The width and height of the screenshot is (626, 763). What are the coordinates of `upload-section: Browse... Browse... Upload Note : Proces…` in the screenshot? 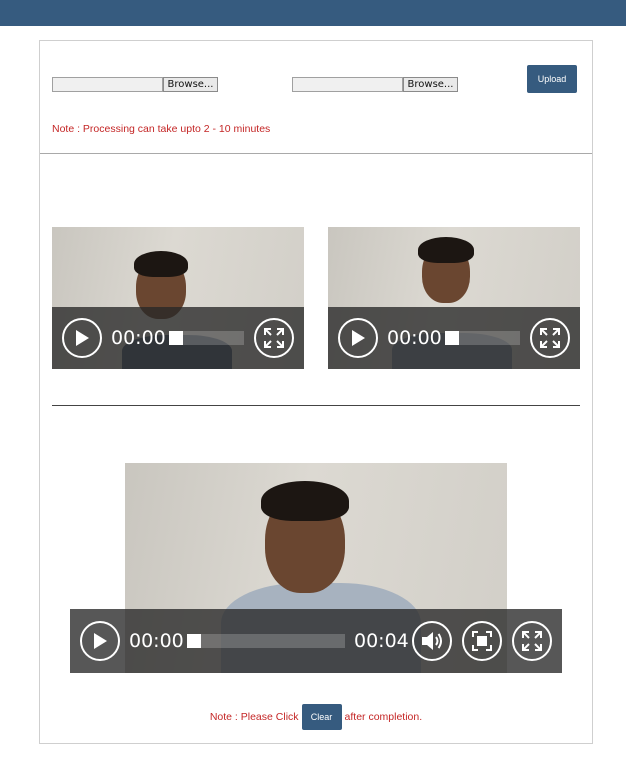 It's located at (316, 97).